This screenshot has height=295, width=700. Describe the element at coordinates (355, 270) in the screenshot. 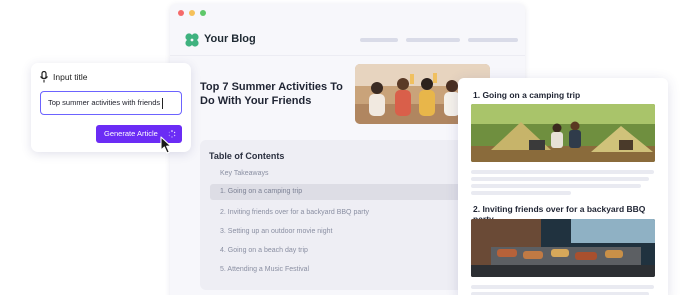

I see `toc-item-music-festival: 5. Attending a Music Festival` at that location.